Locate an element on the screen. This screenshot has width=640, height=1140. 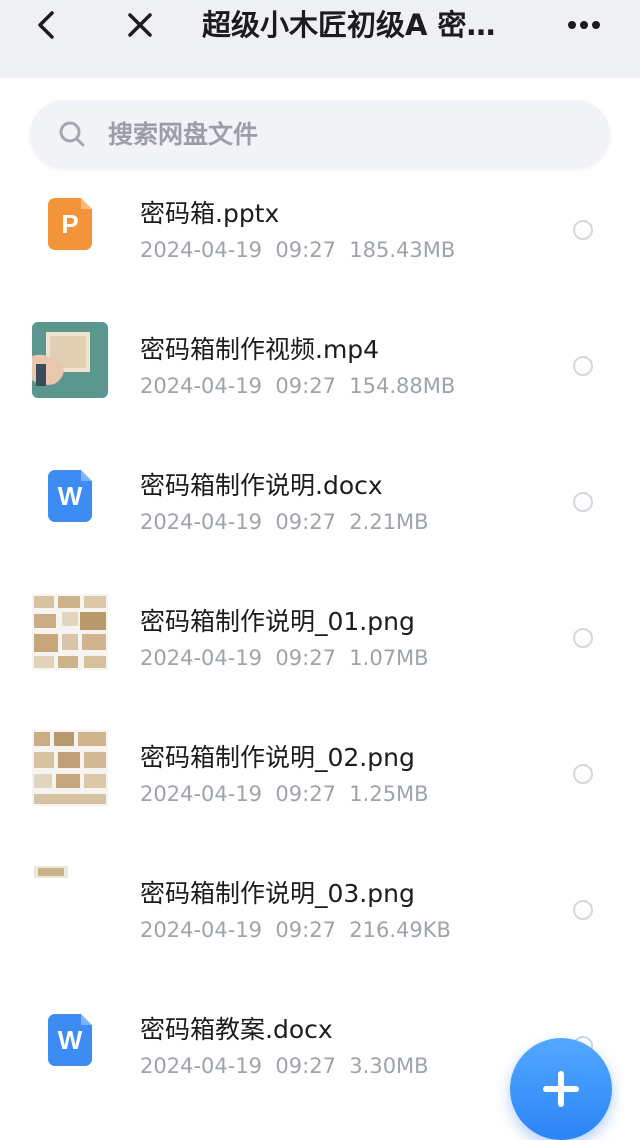
file-row: 密码箱制作说明_03.png 2024-04-19 09:27 216.49KB is located at coordinates (320, 928).